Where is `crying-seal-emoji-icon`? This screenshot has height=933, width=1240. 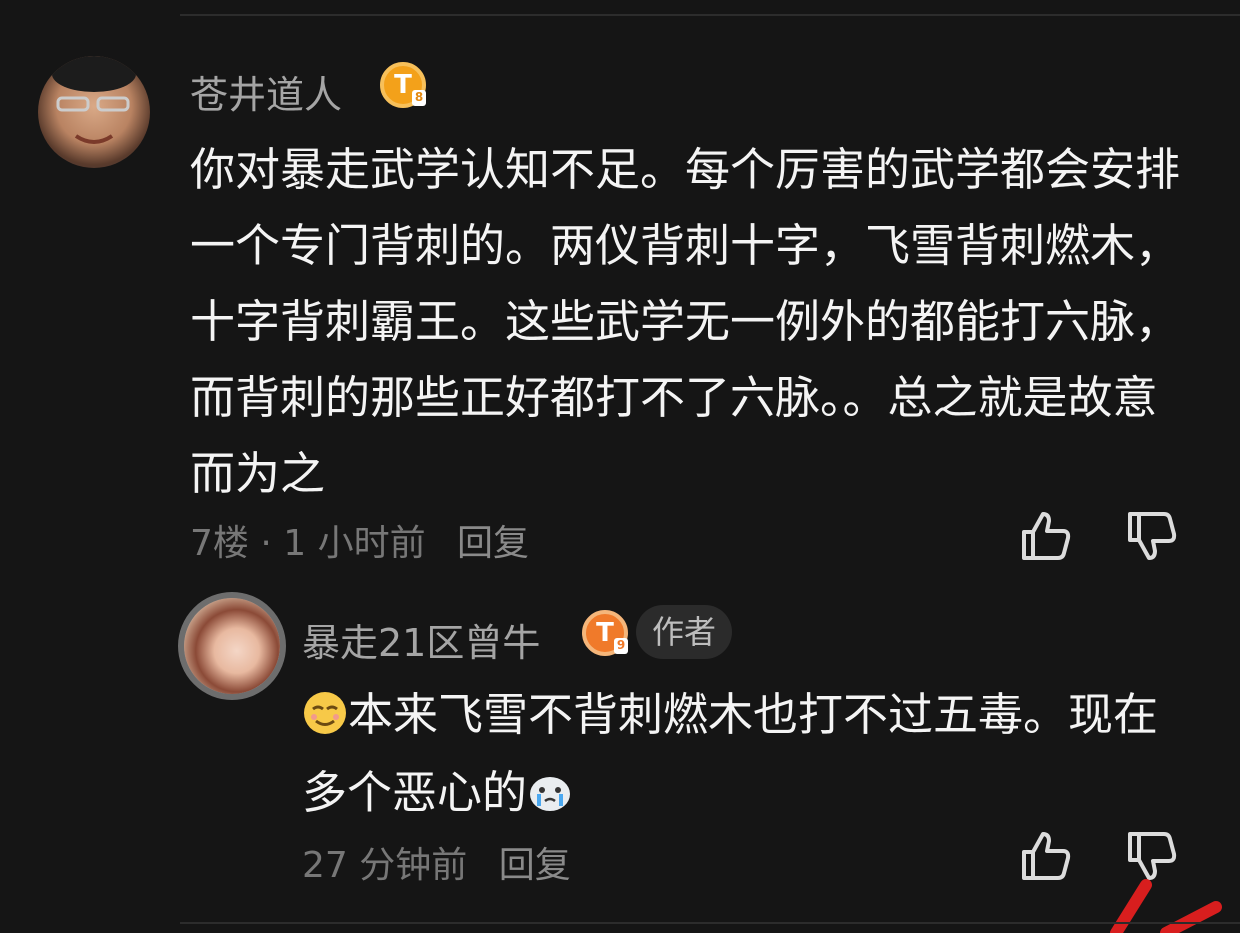 crying-seal-emoji-icon is located at coordinates (550, 794).